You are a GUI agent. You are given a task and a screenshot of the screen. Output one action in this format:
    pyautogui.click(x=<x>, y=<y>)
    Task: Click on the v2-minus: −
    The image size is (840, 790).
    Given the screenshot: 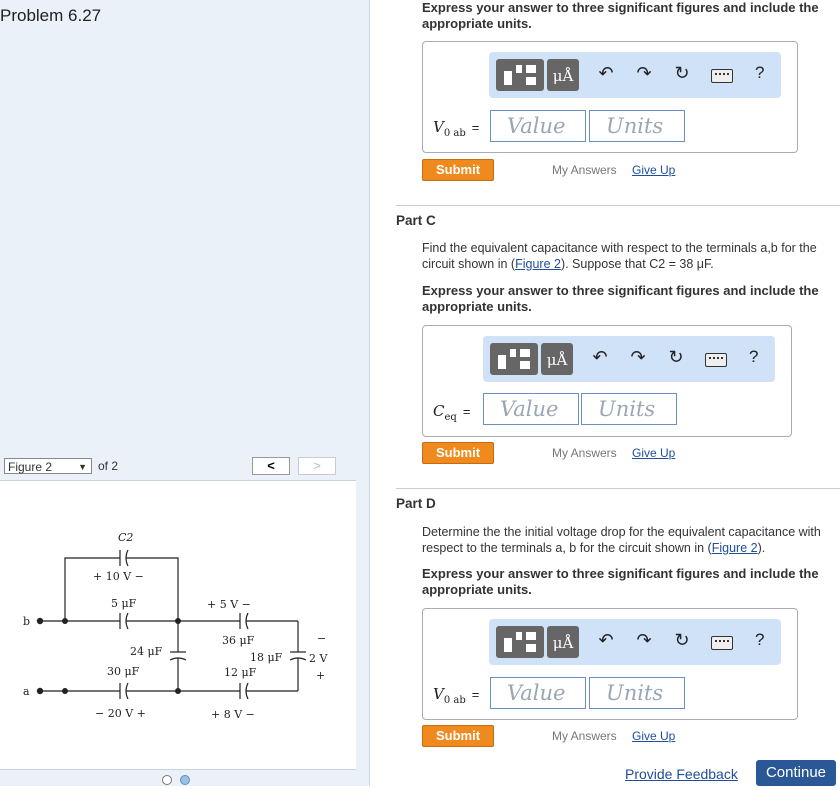 What is the action you would take?
    pyautogui.click(x=321, y=638)
    